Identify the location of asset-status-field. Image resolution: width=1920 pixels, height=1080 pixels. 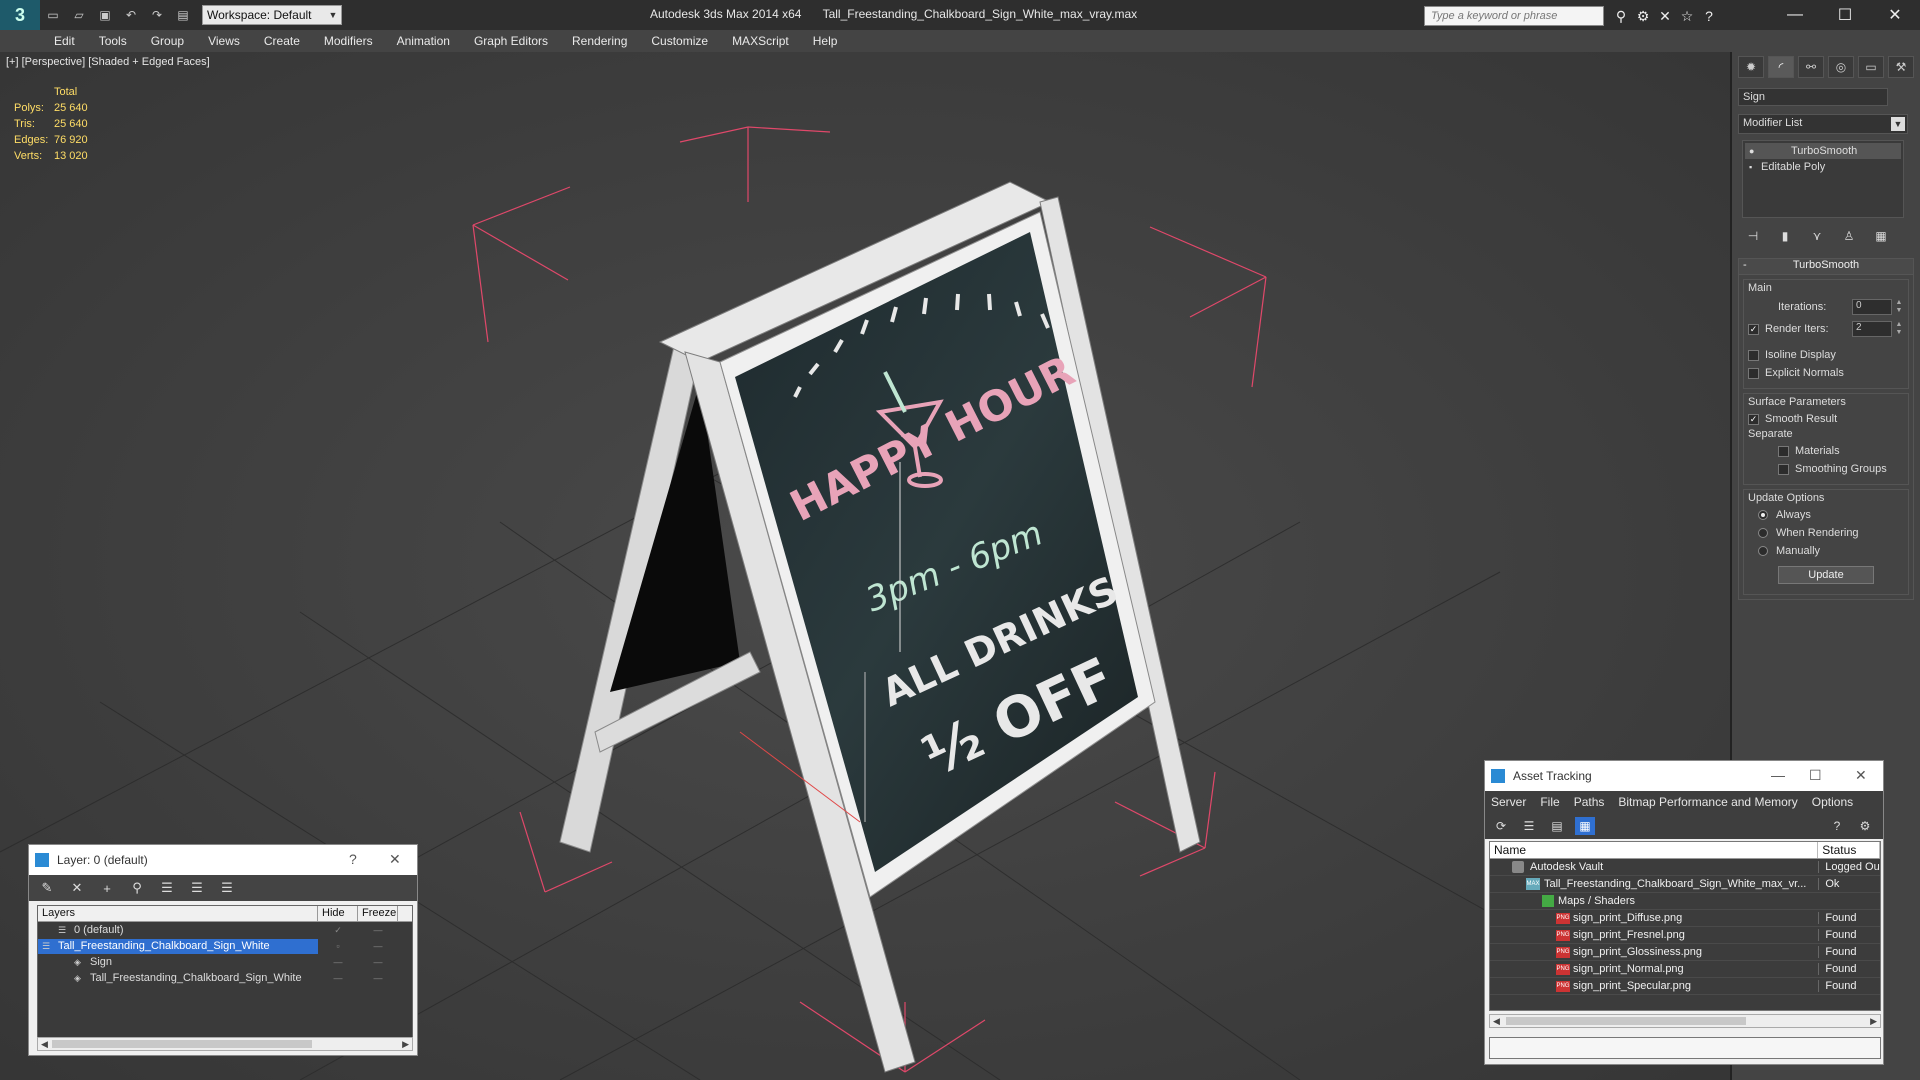
(1685, 1048).